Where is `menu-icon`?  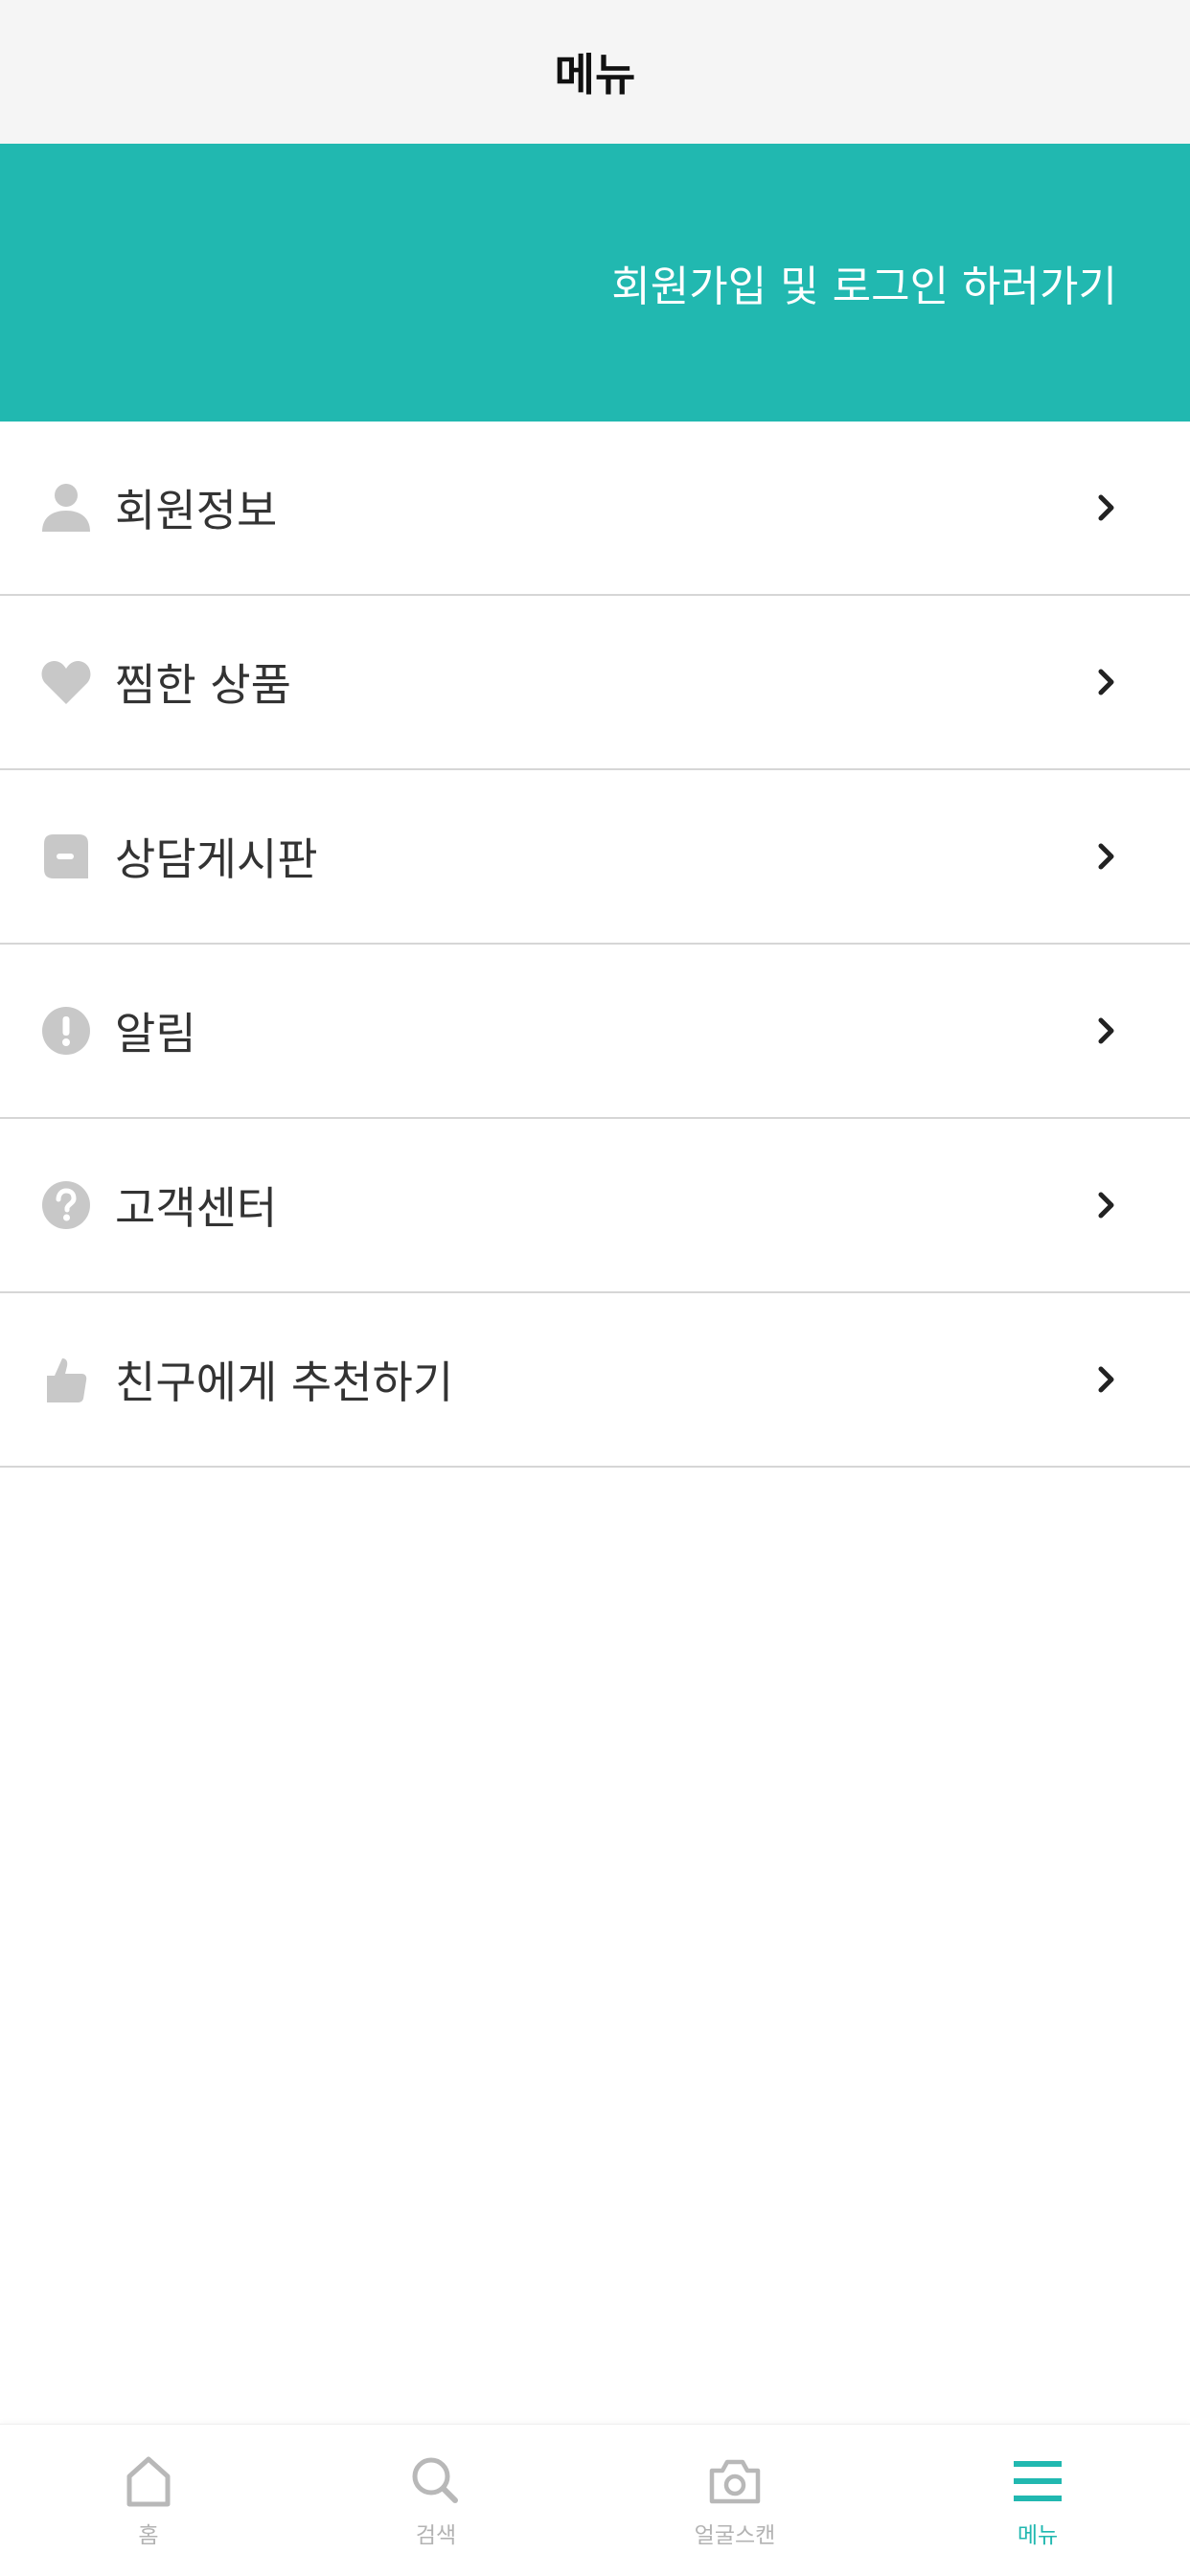
menu-icon is located at coordinates (1038, 2481).